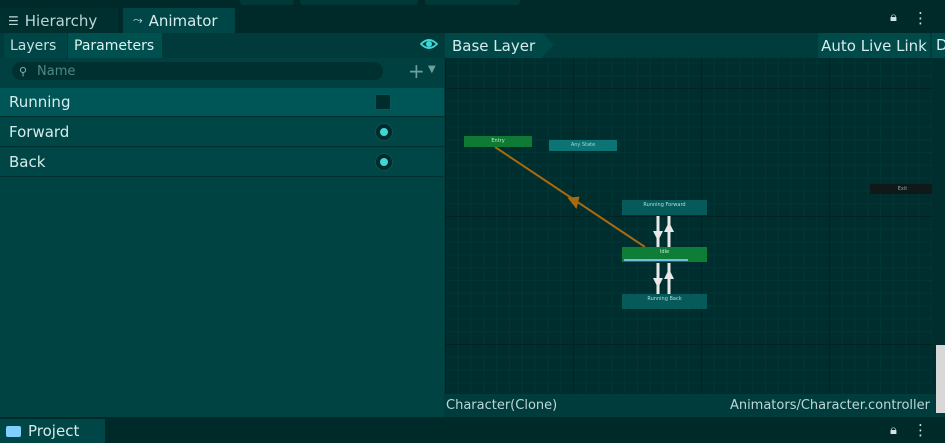 The width and height of the screenshot is (945, 443). What do you see at coordinates (472, 430) in the screenshot?
I see `bottom-tab-bar` at bounding box center [472, 430].